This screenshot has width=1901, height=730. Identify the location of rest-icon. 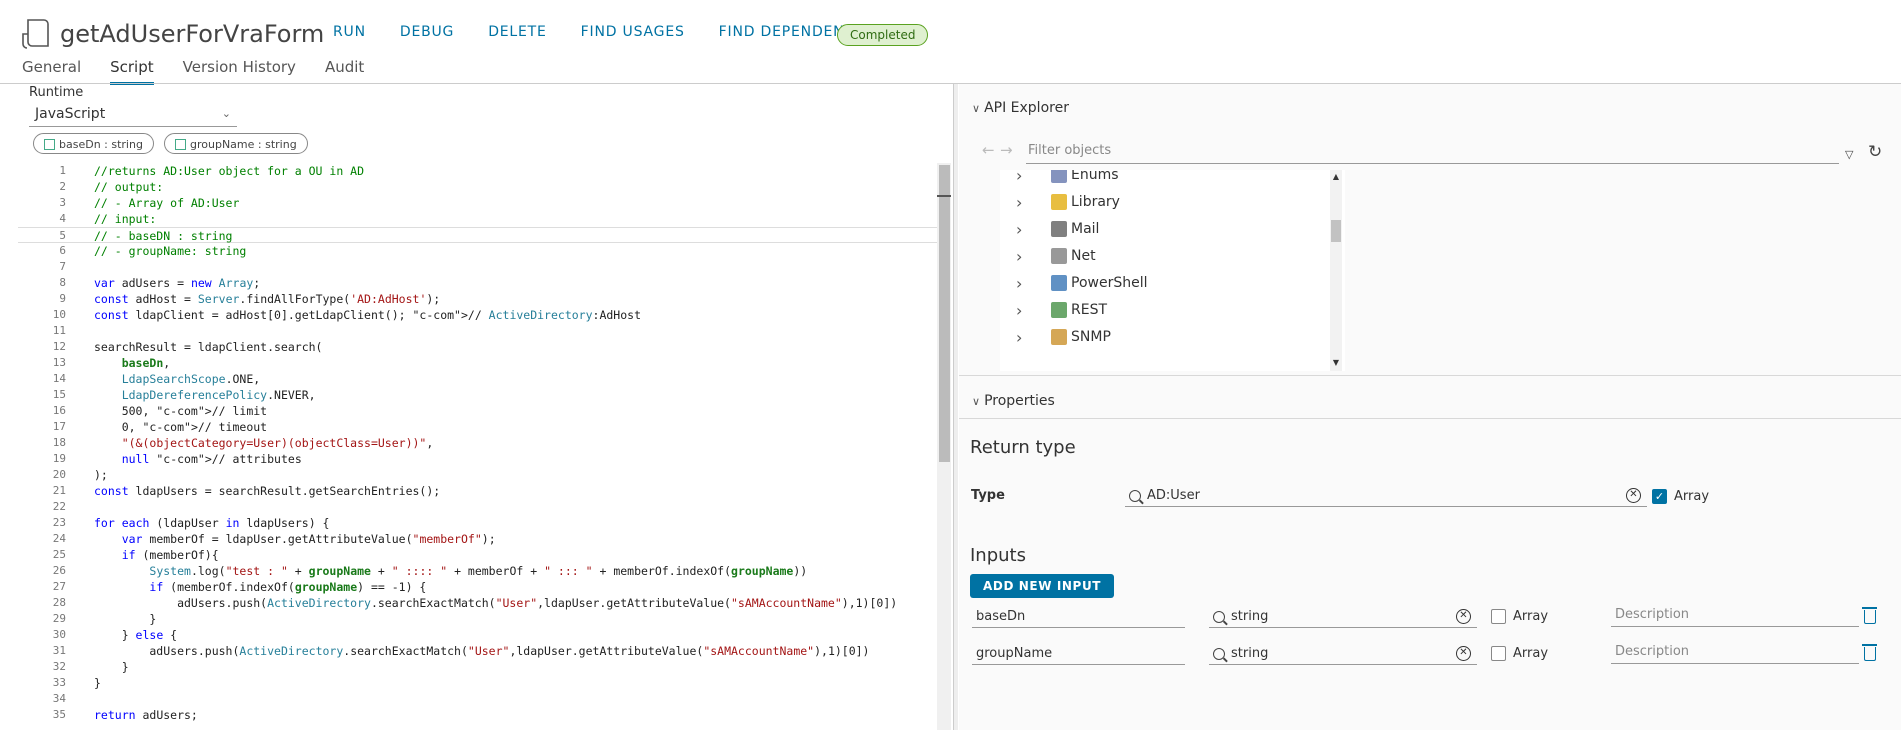
(1059, 310).